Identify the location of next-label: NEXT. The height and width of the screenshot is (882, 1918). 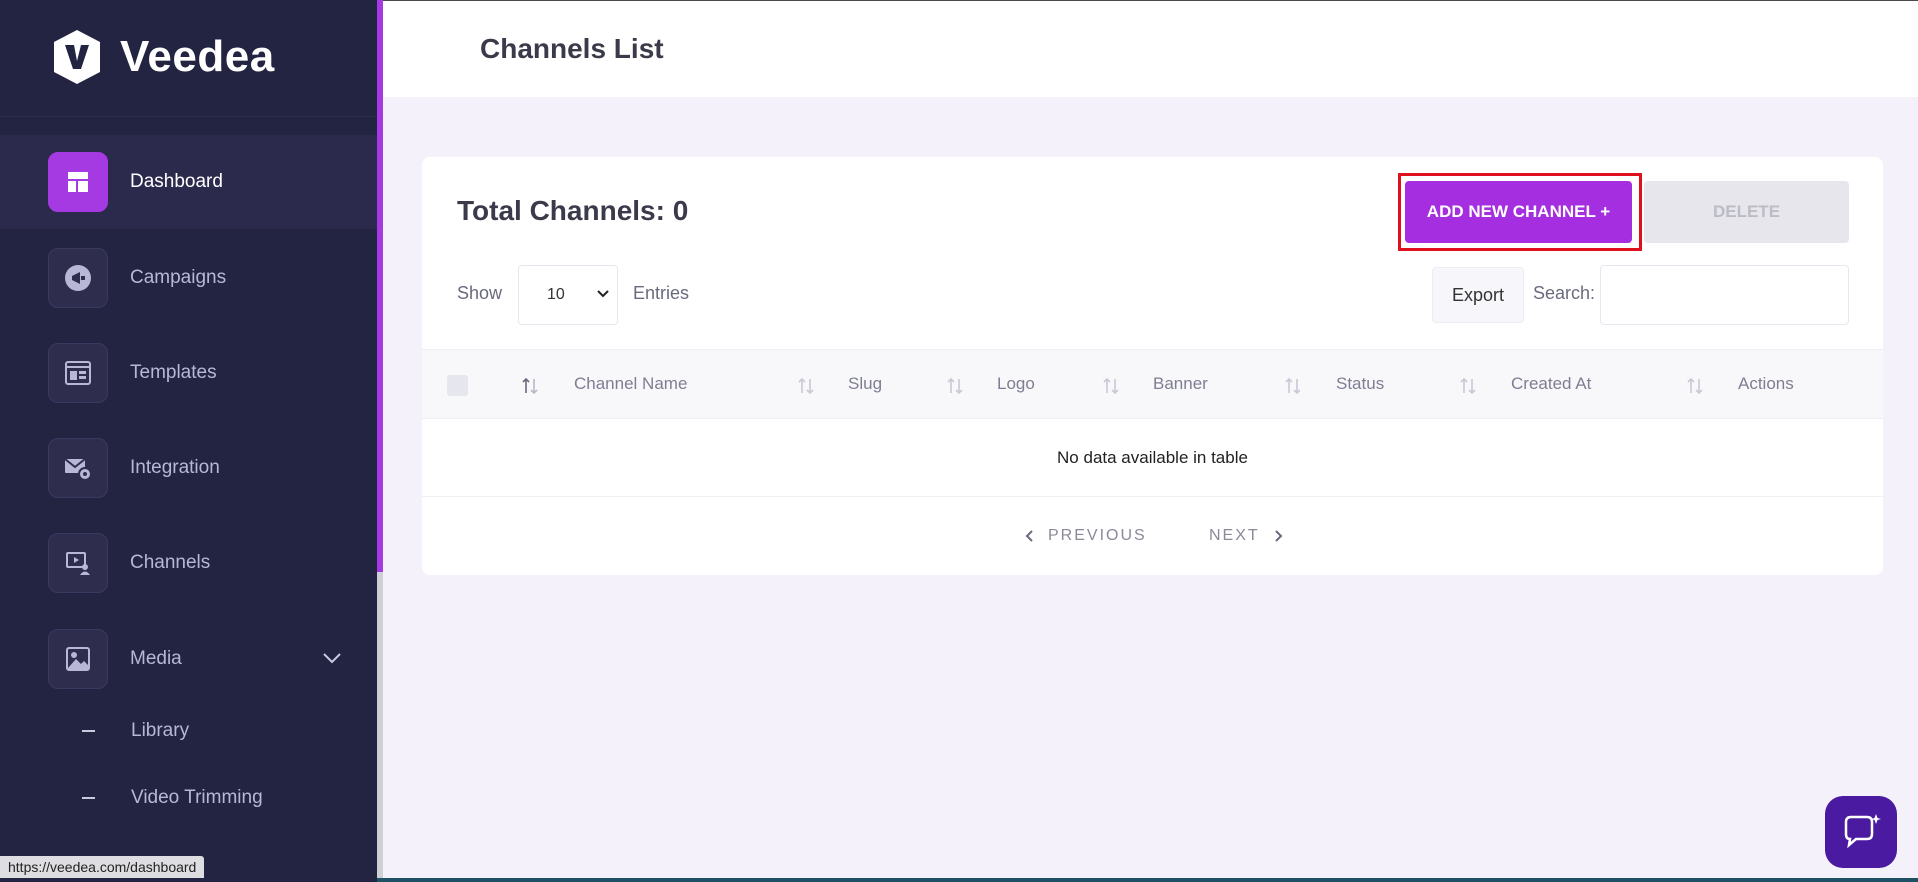
(1234, 535).